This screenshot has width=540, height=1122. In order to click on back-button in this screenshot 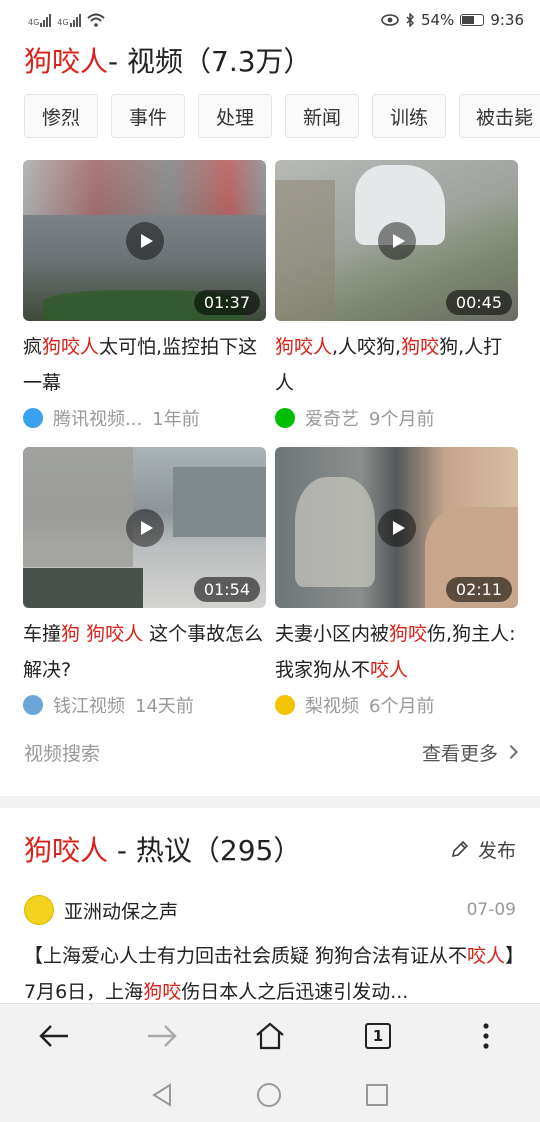, I will do `click(54, 1036)`.